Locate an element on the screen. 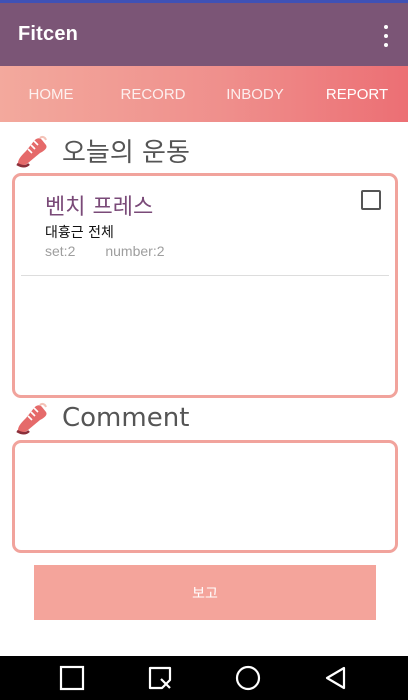  screenshot-icon is located at coordinates (160, 678).